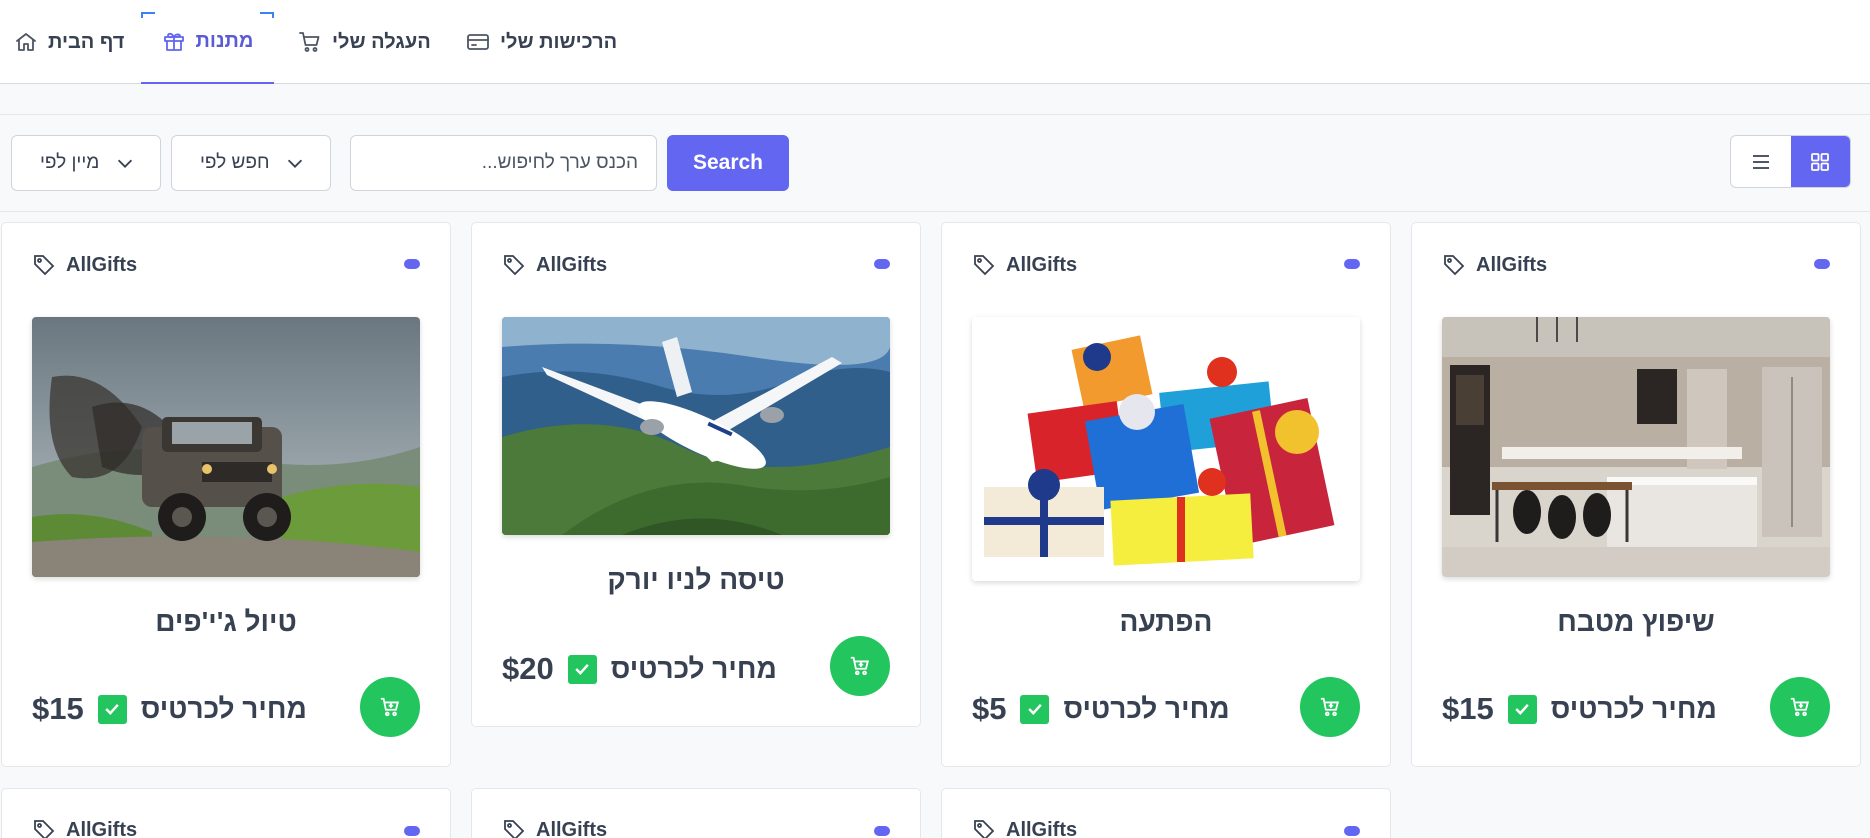 This screenshot has height=838, width=1870. I want to click on search-by-label: חפש לפי, so click(235, 162).